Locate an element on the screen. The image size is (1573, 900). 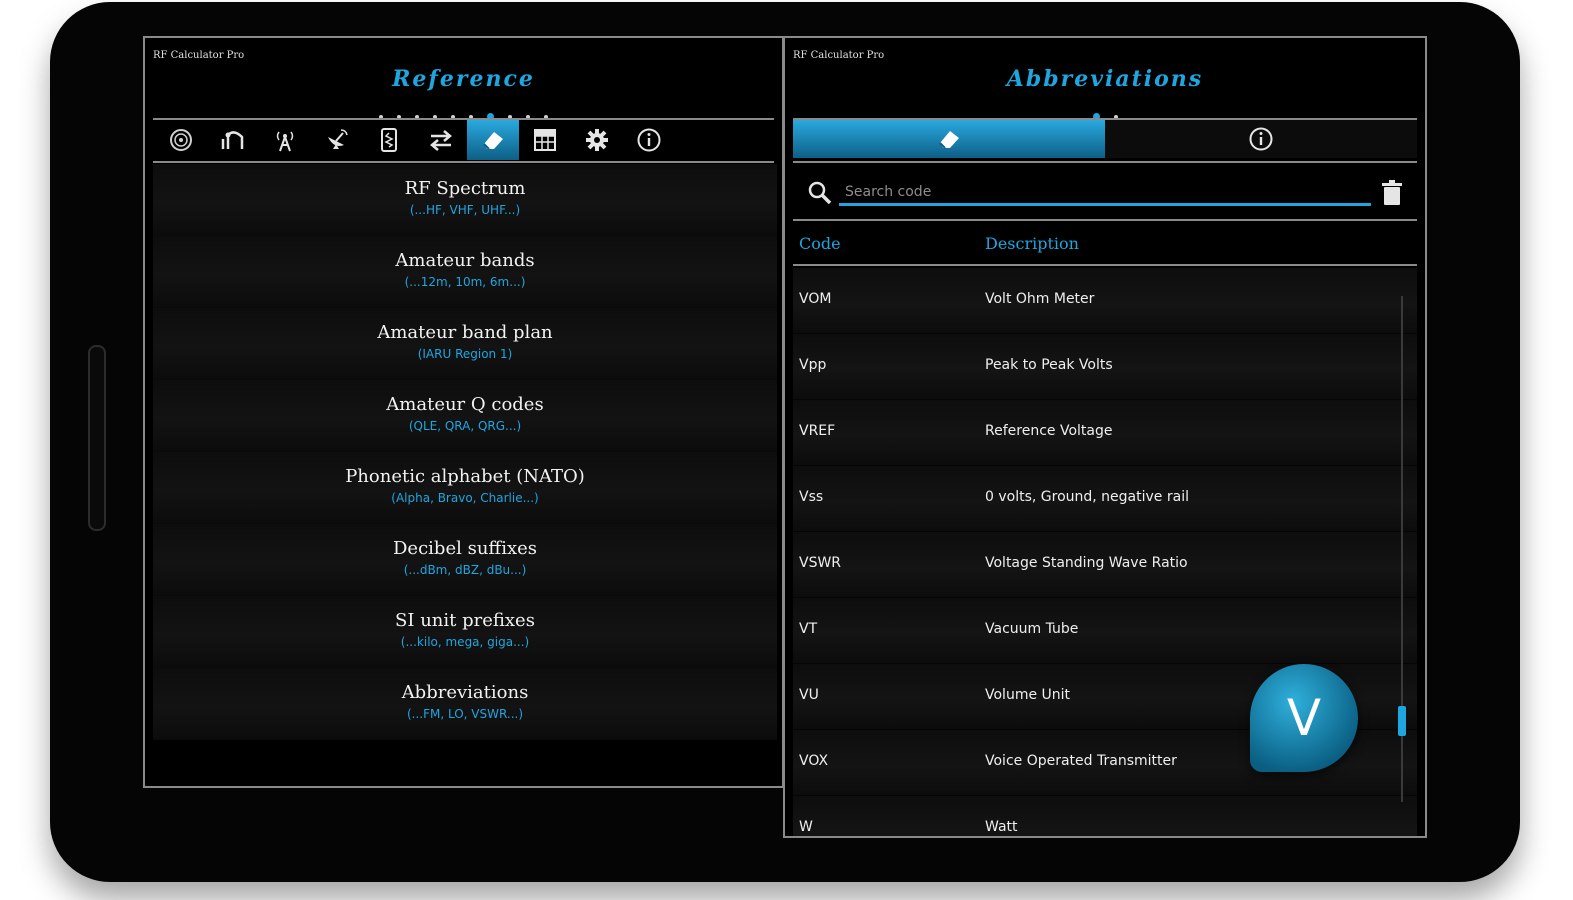
search-bar is located at coordinates (1105, 194).